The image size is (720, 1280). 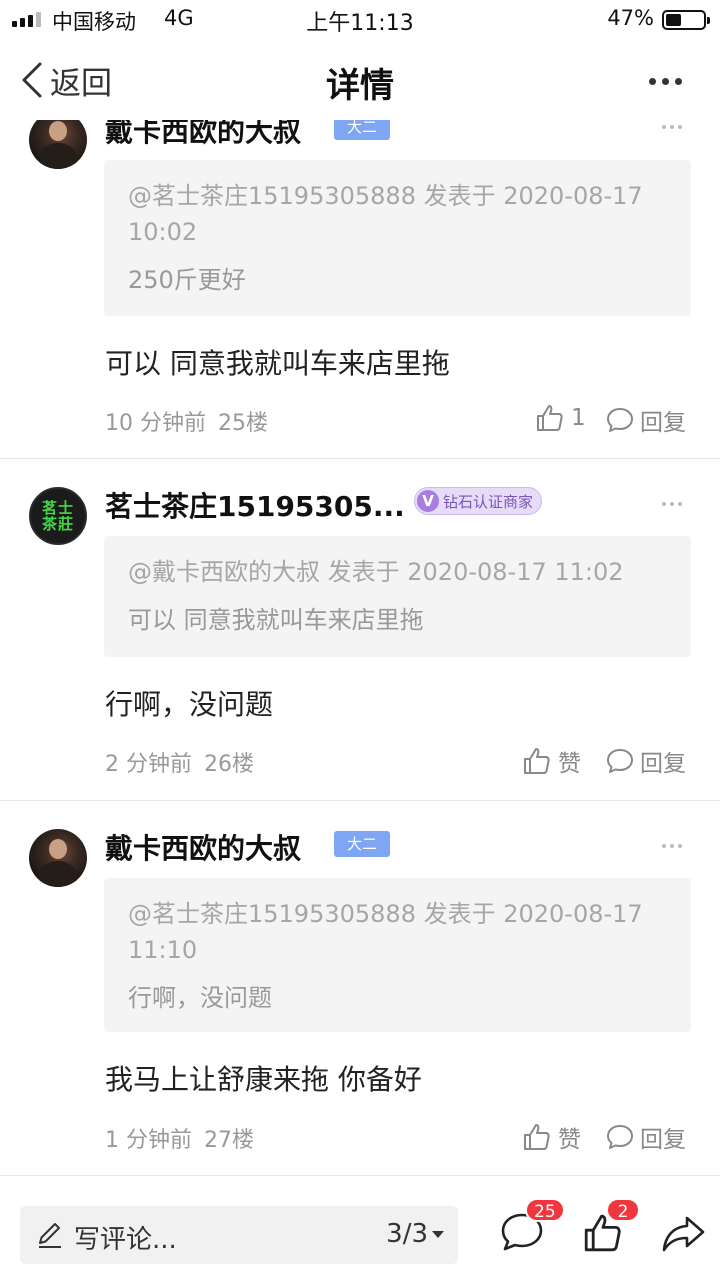 What do you see at coordinates (385, 932) in the screenshot?
I see `quote-meta: @茗士茶庄15195305888 发表于 2020-08-17 11:10` at bounding box center [385, 932].